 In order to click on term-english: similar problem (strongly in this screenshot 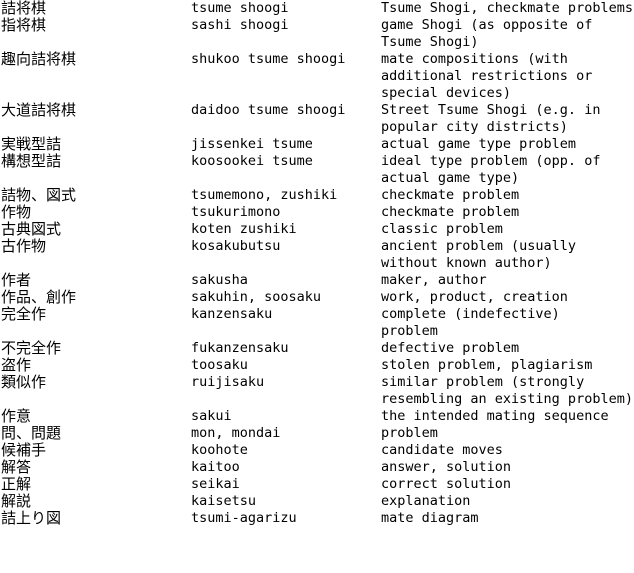, I will do `click(483, 382)`.